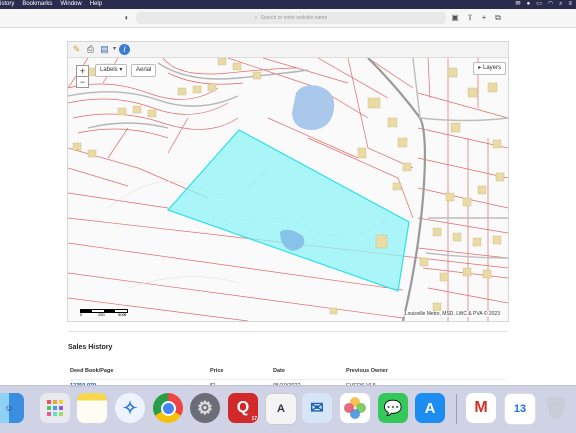  I want to click on browser-toolbar: ◐ ⌕ Search or enter website name ▣ ⇪ + ⧉, so click(288, 18).